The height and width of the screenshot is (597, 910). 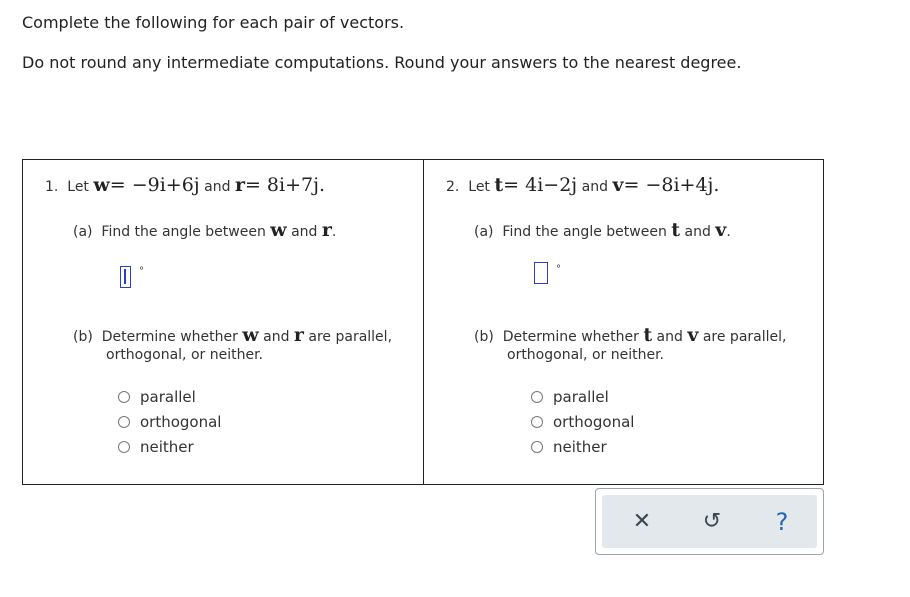 I want to click on close-icon: ✕, so click(x=642, y=521).